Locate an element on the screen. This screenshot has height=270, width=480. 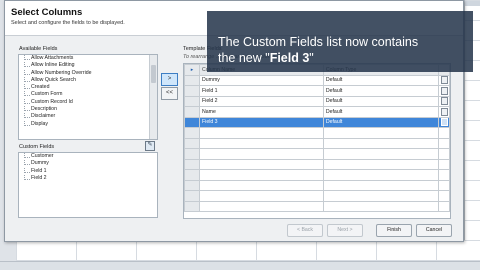
available-field-item: Custom Form is located at coordinates (88, 94).